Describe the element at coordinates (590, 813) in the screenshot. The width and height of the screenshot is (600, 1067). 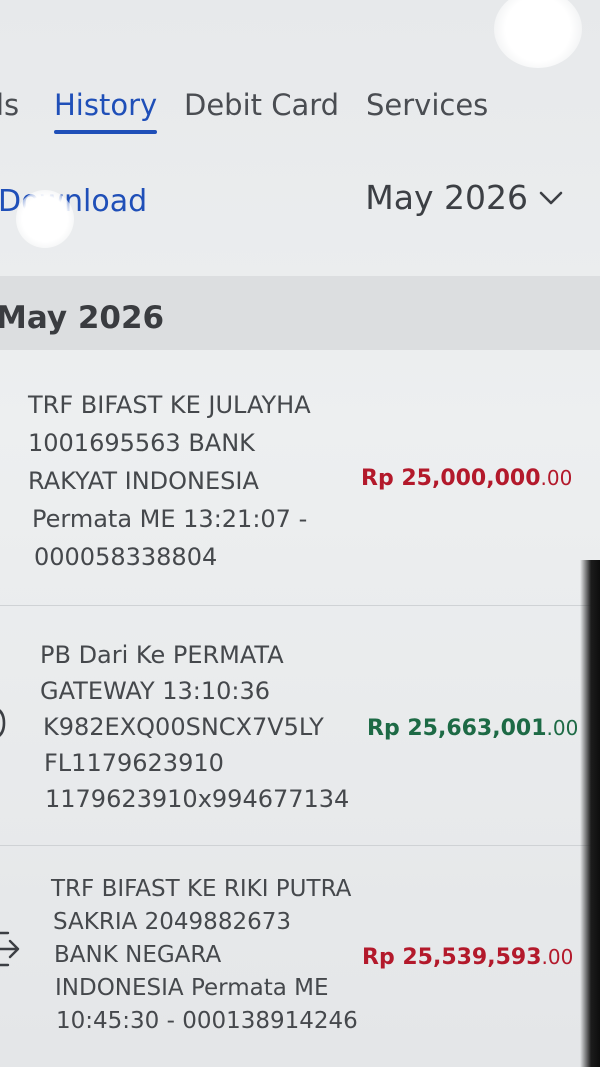
I see `screen-edge-shadow` at that location.